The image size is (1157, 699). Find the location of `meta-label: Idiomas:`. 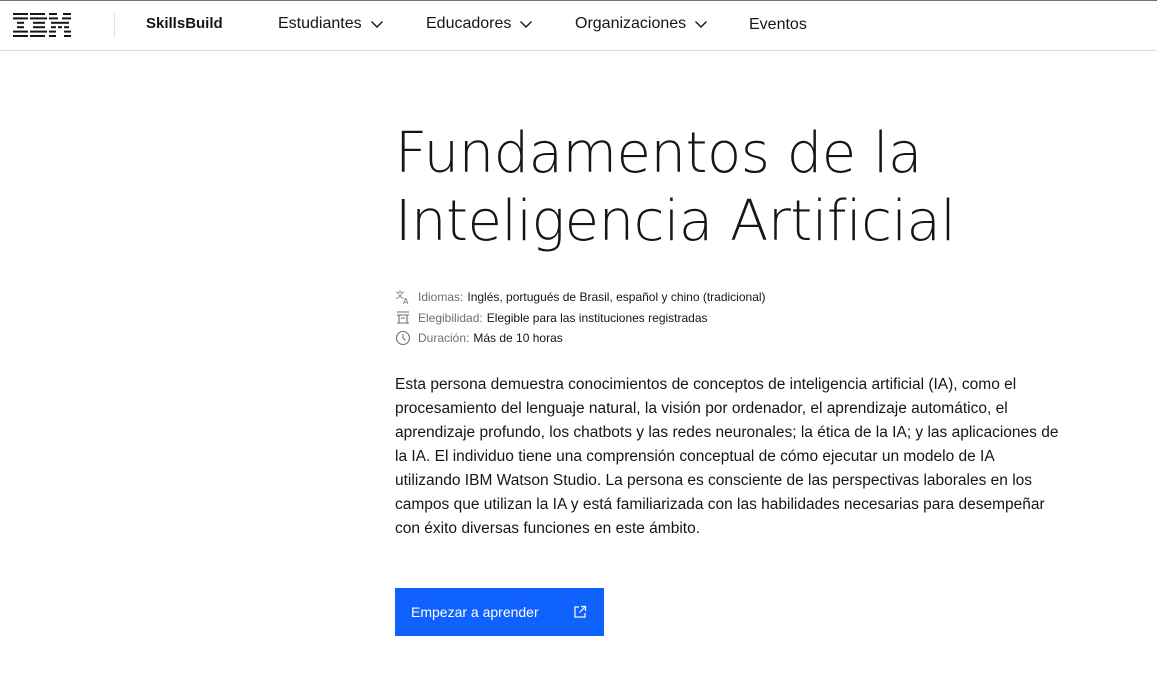

meta-label: Idiomas: is located at coordinates (441, 297).